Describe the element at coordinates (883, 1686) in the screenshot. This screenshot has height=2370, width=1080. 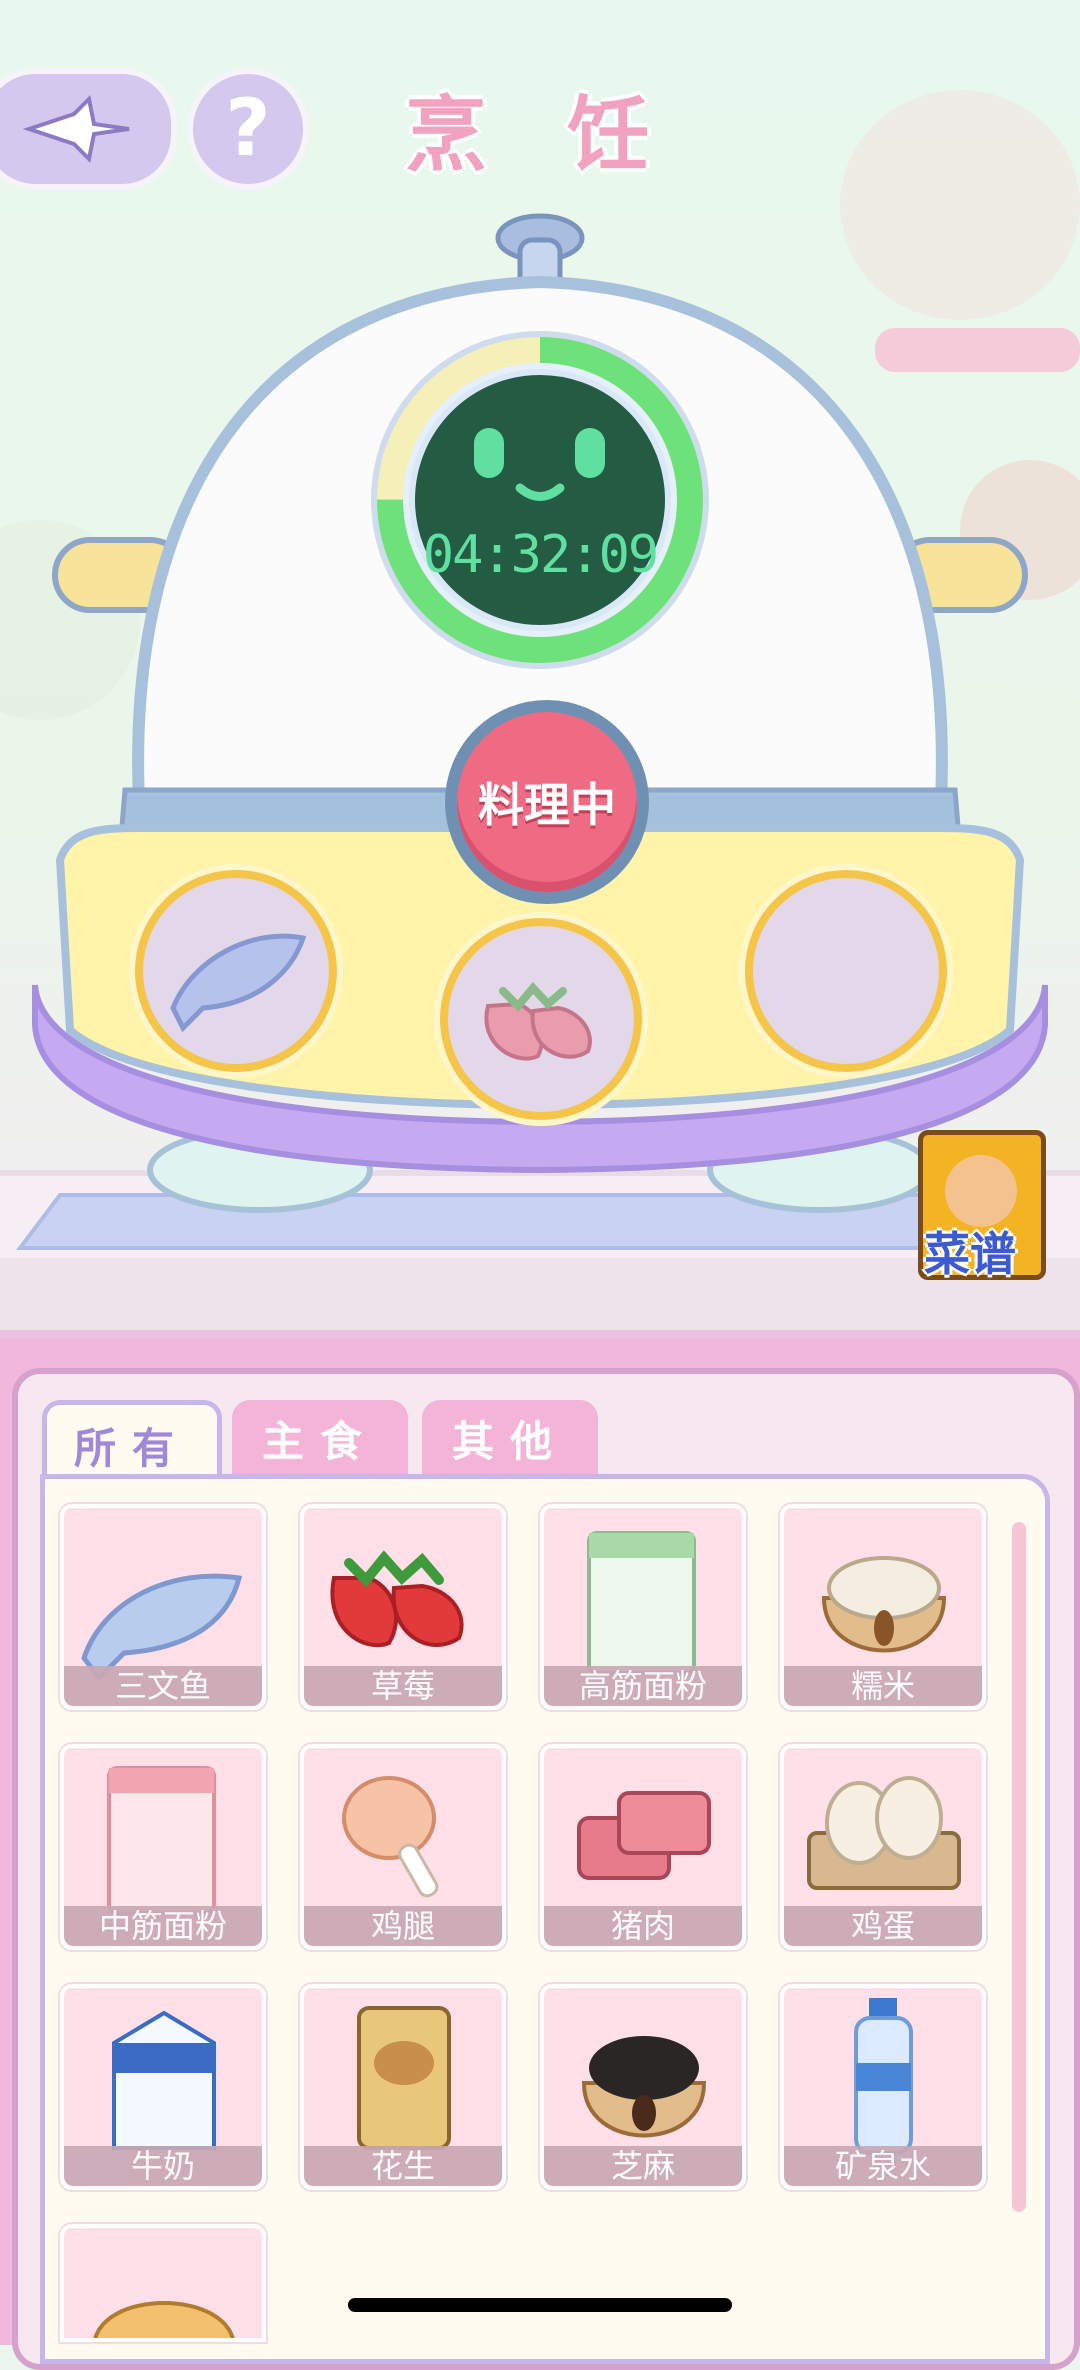
I see `ingredient-name: 糯米` at that location.